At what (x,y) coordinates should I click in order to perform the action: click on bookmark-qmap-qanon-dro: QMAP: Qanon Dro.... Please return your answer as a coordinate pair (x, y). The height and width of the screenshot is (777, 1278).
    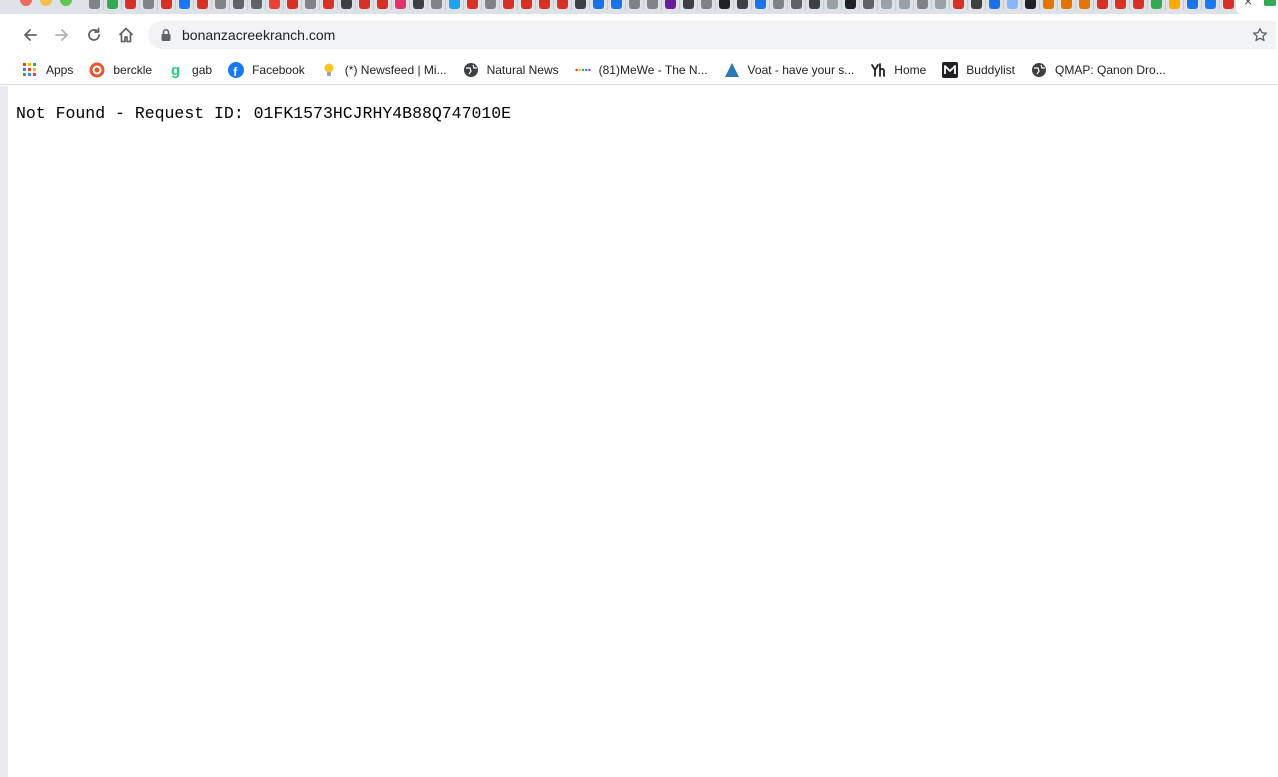
    Looking at the image, I should click on (1100, 70).